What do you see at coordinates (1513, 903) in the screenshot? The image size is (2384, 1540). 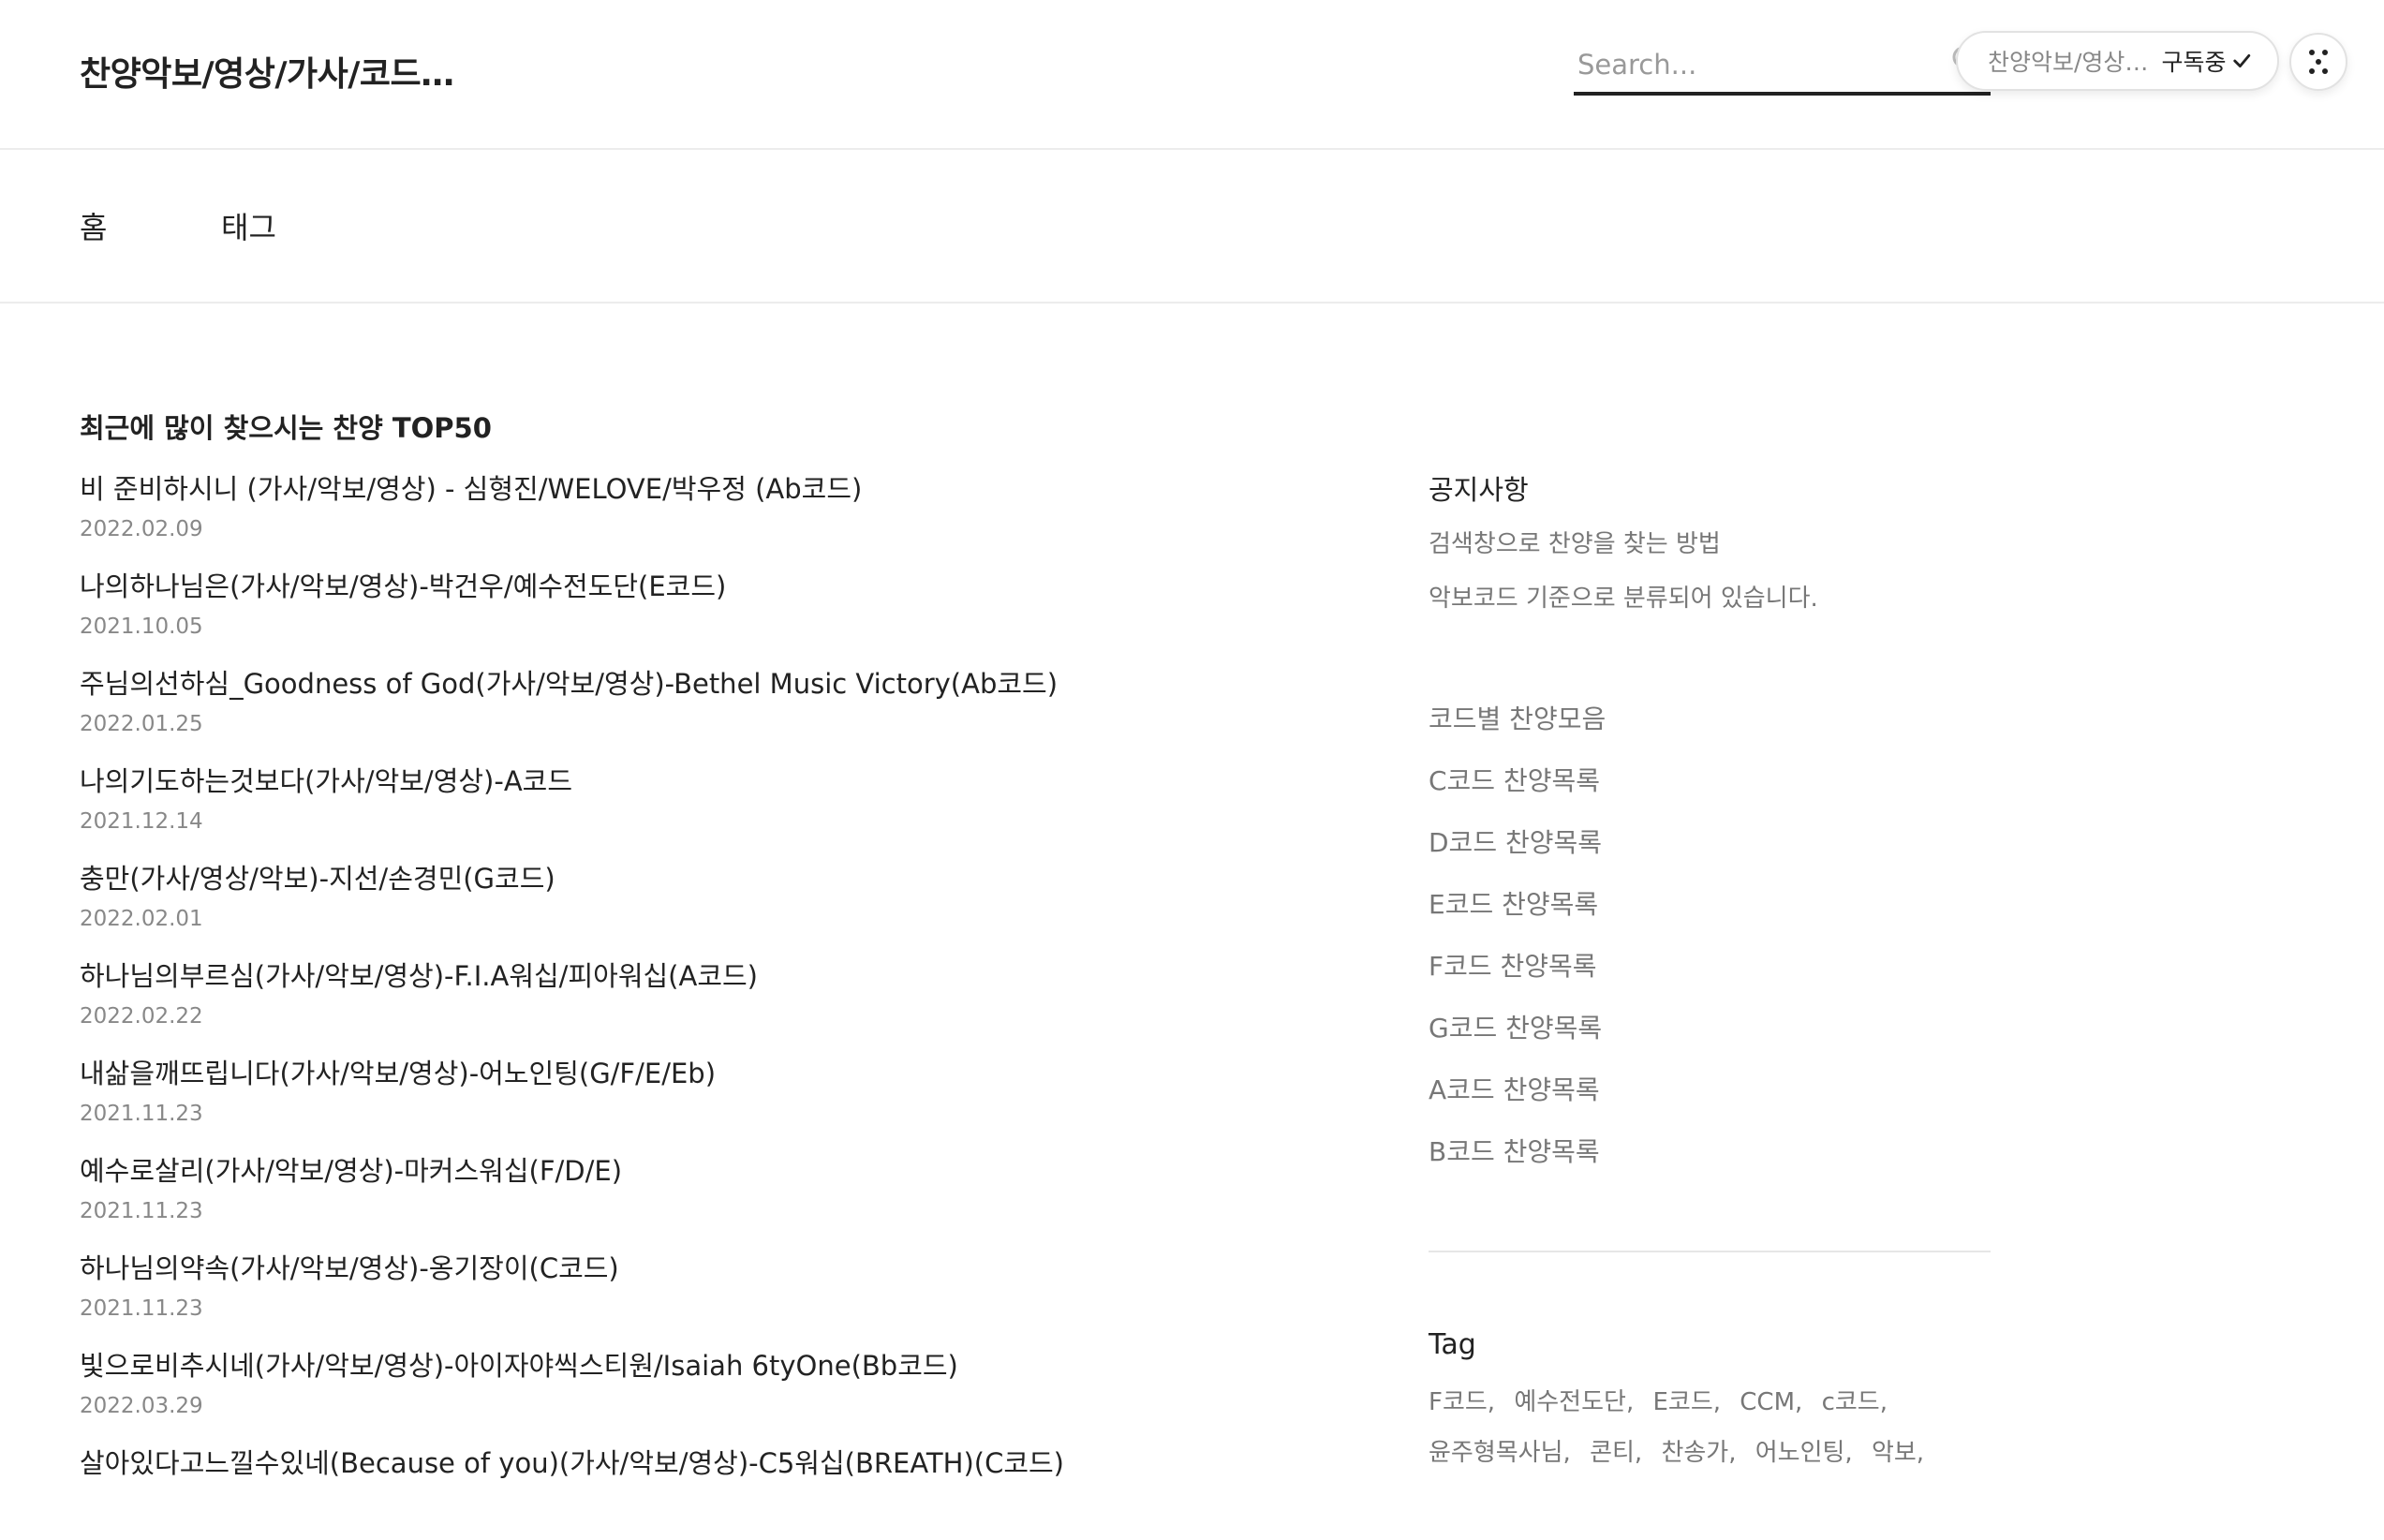 I see `category-item: E코드 찬양목록` at bounding box center [1513, 903].